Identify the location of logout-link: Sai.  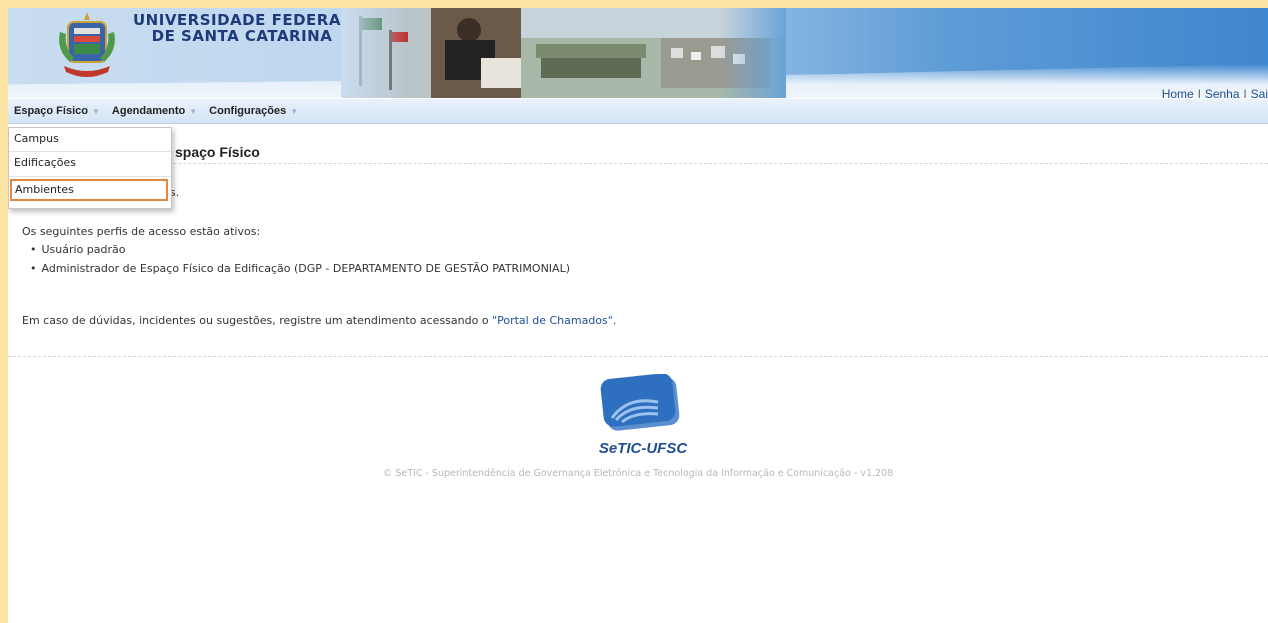
(1259, 92).